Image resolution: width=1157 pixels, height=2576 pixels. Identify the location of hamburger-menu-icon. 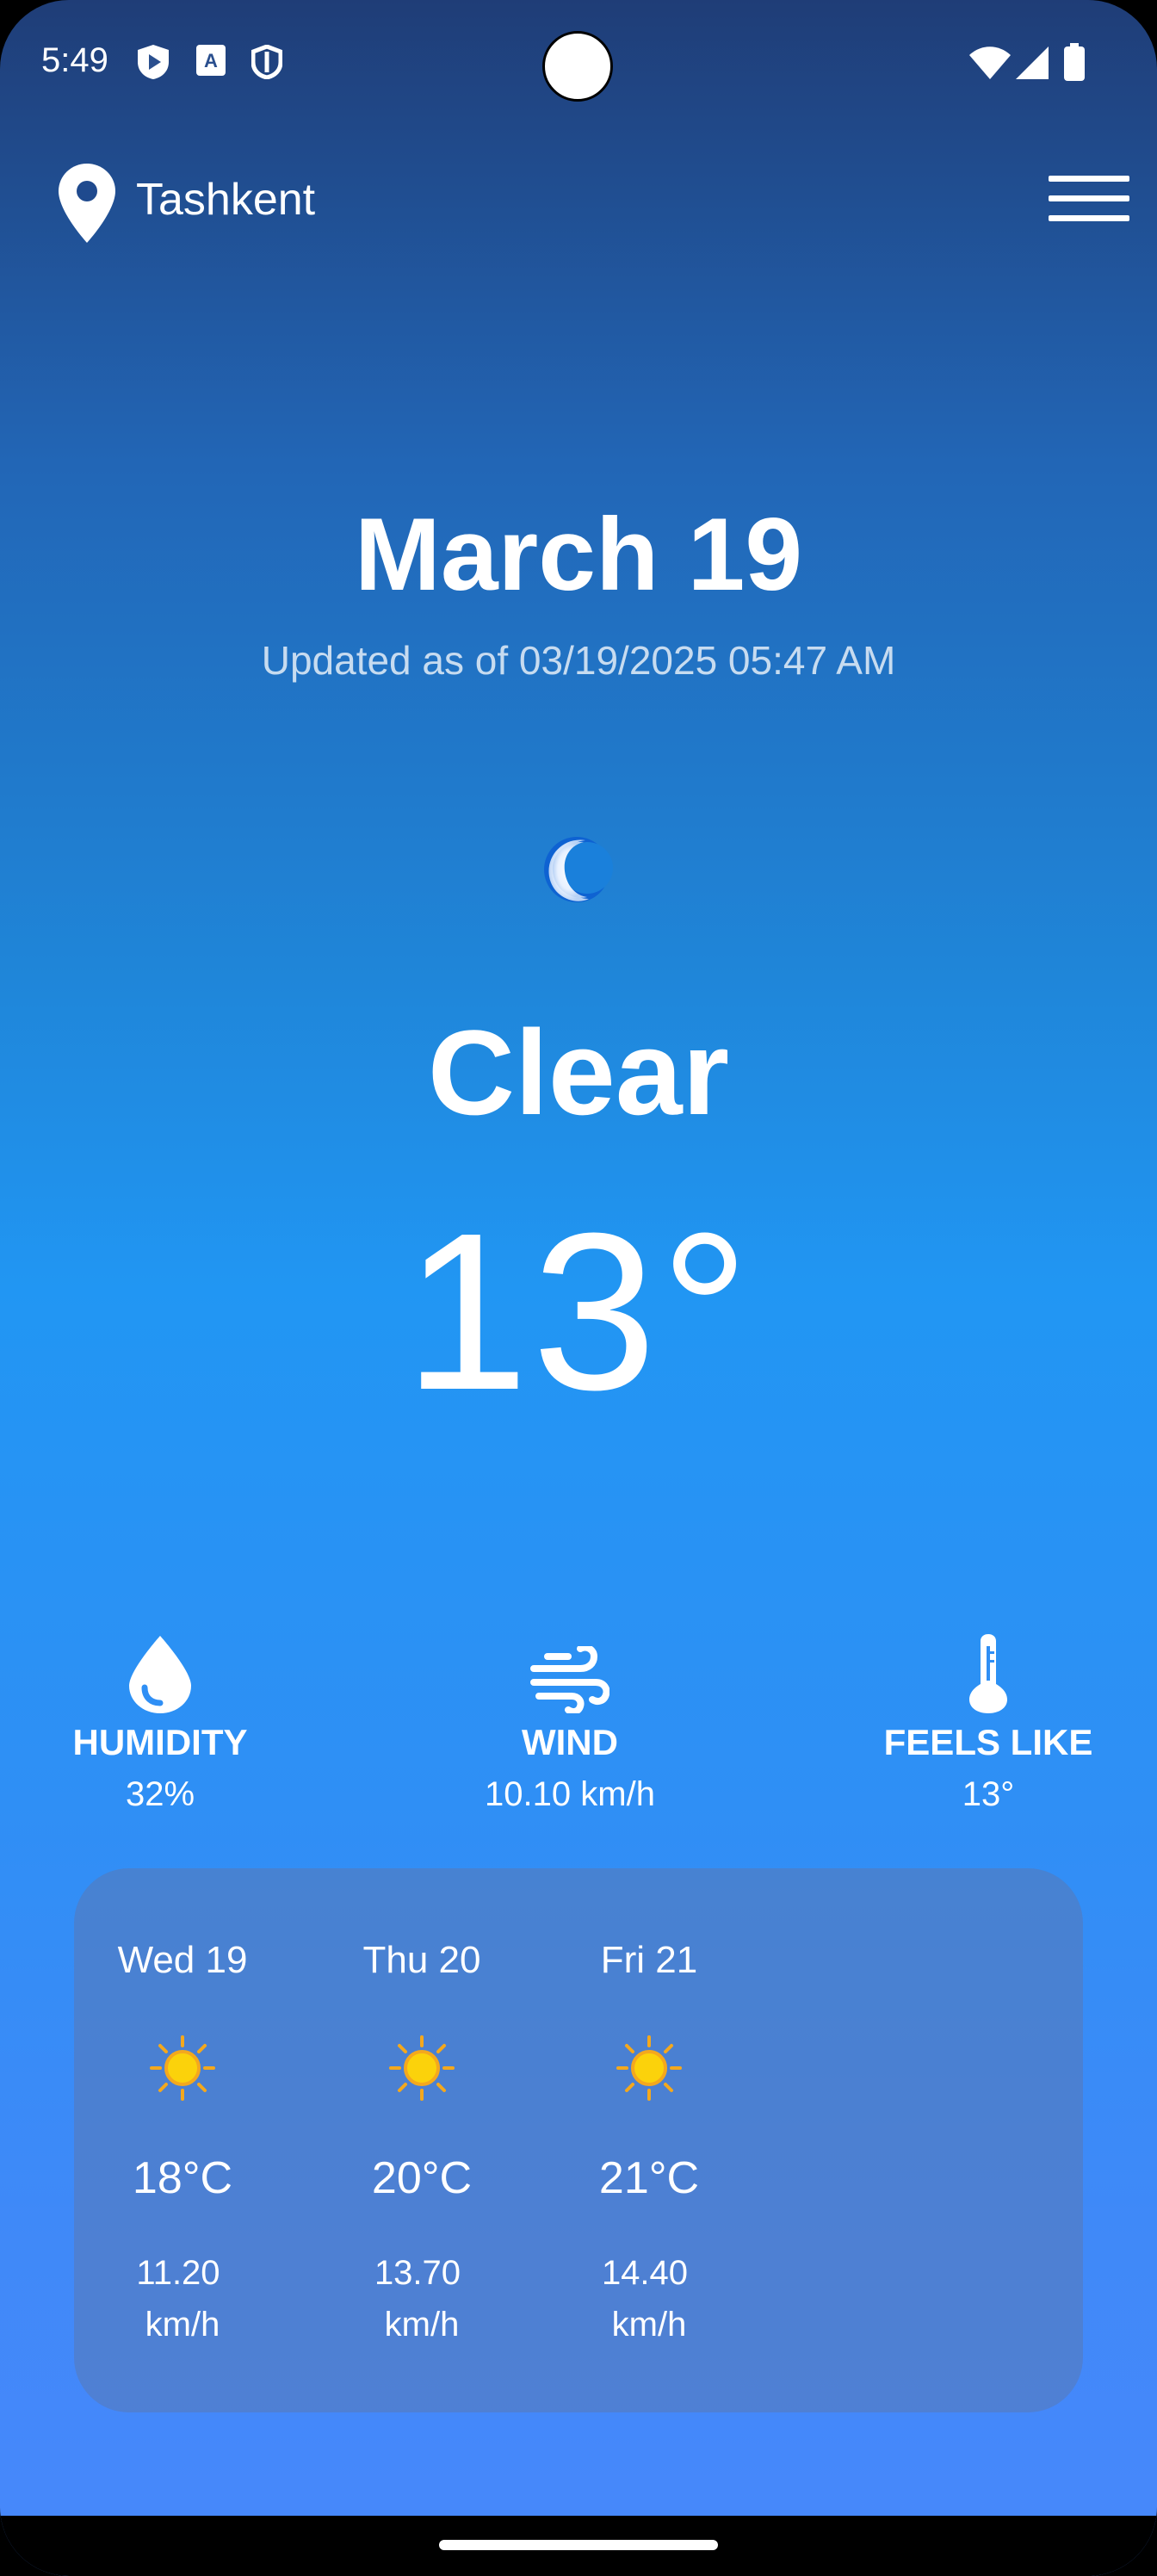
(1089, 201).